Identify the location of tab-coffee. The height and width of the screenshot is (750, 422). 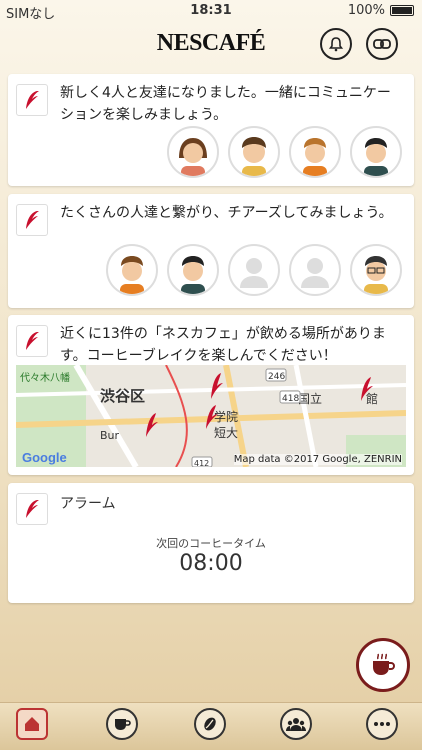
(122, 724).